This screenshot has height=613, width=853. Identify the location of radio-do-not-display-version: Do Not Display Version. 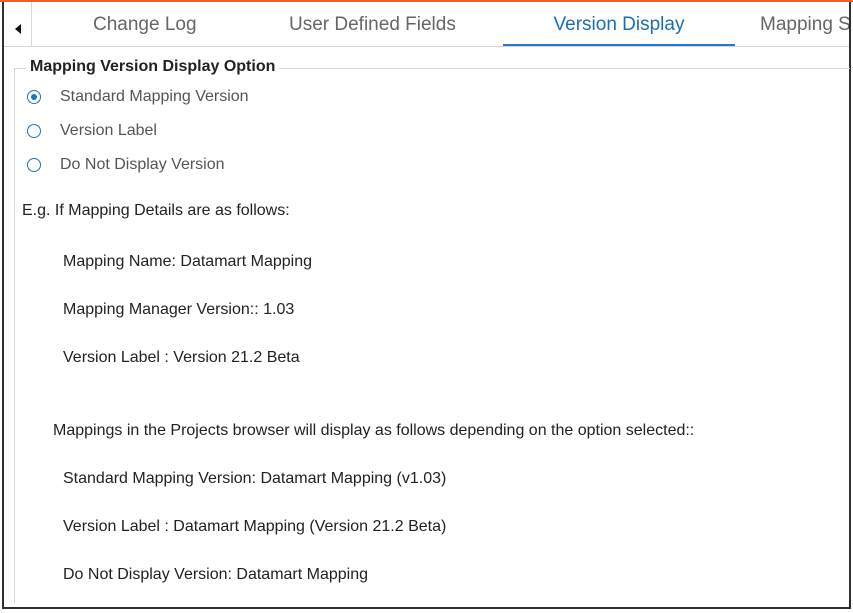
(126, 165).